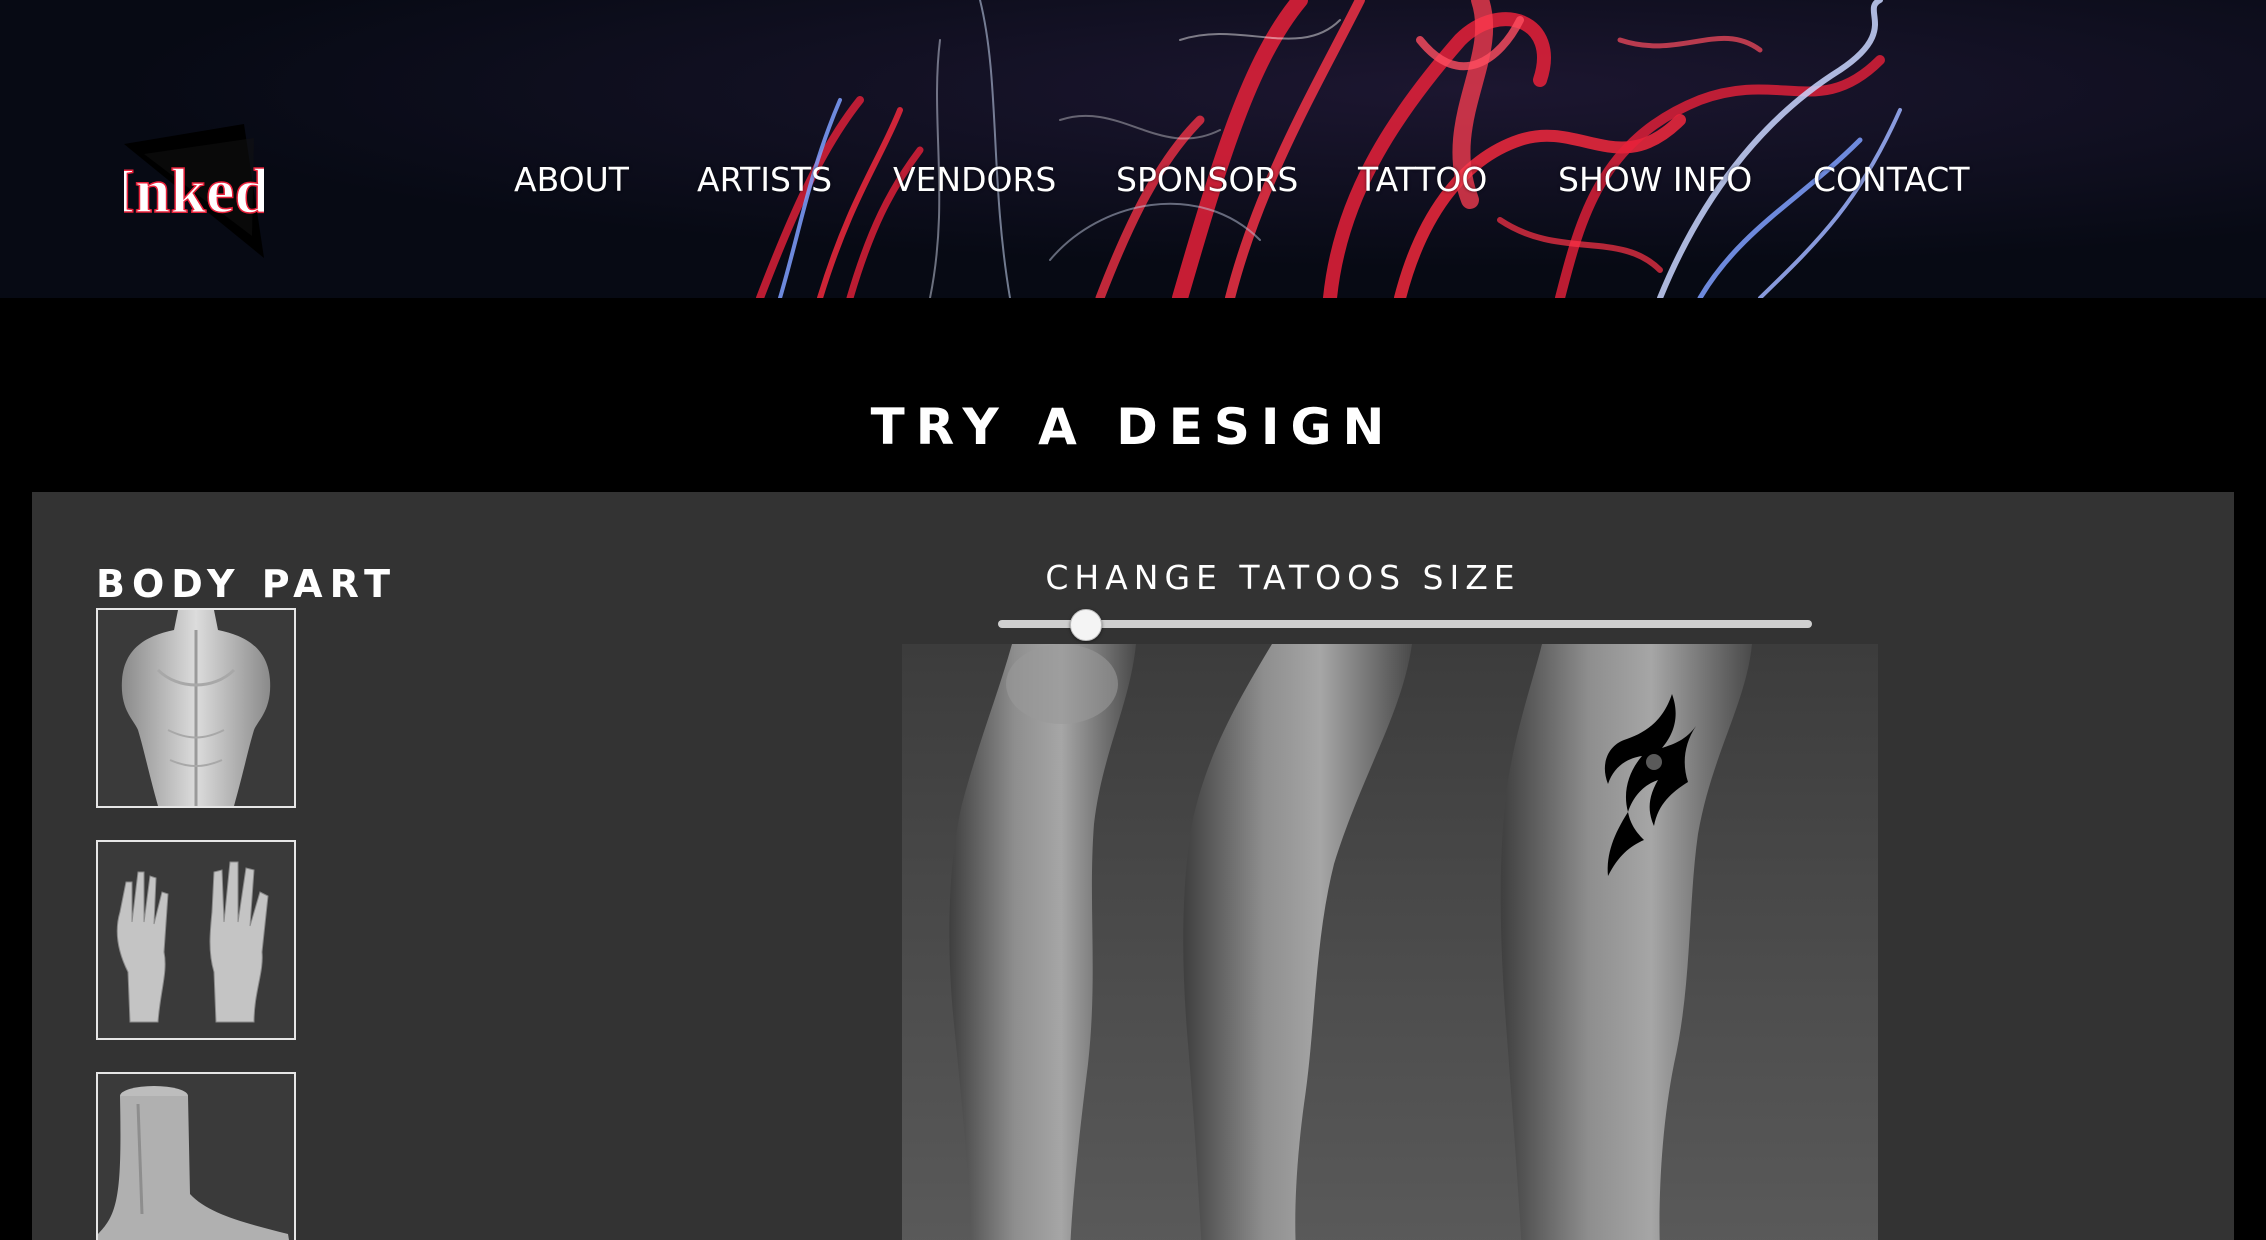  What do you see at coordinates (1891, 180) in the screenshot?
I see `nav-contact: CONTACT` at bounding box center [1891, 180].